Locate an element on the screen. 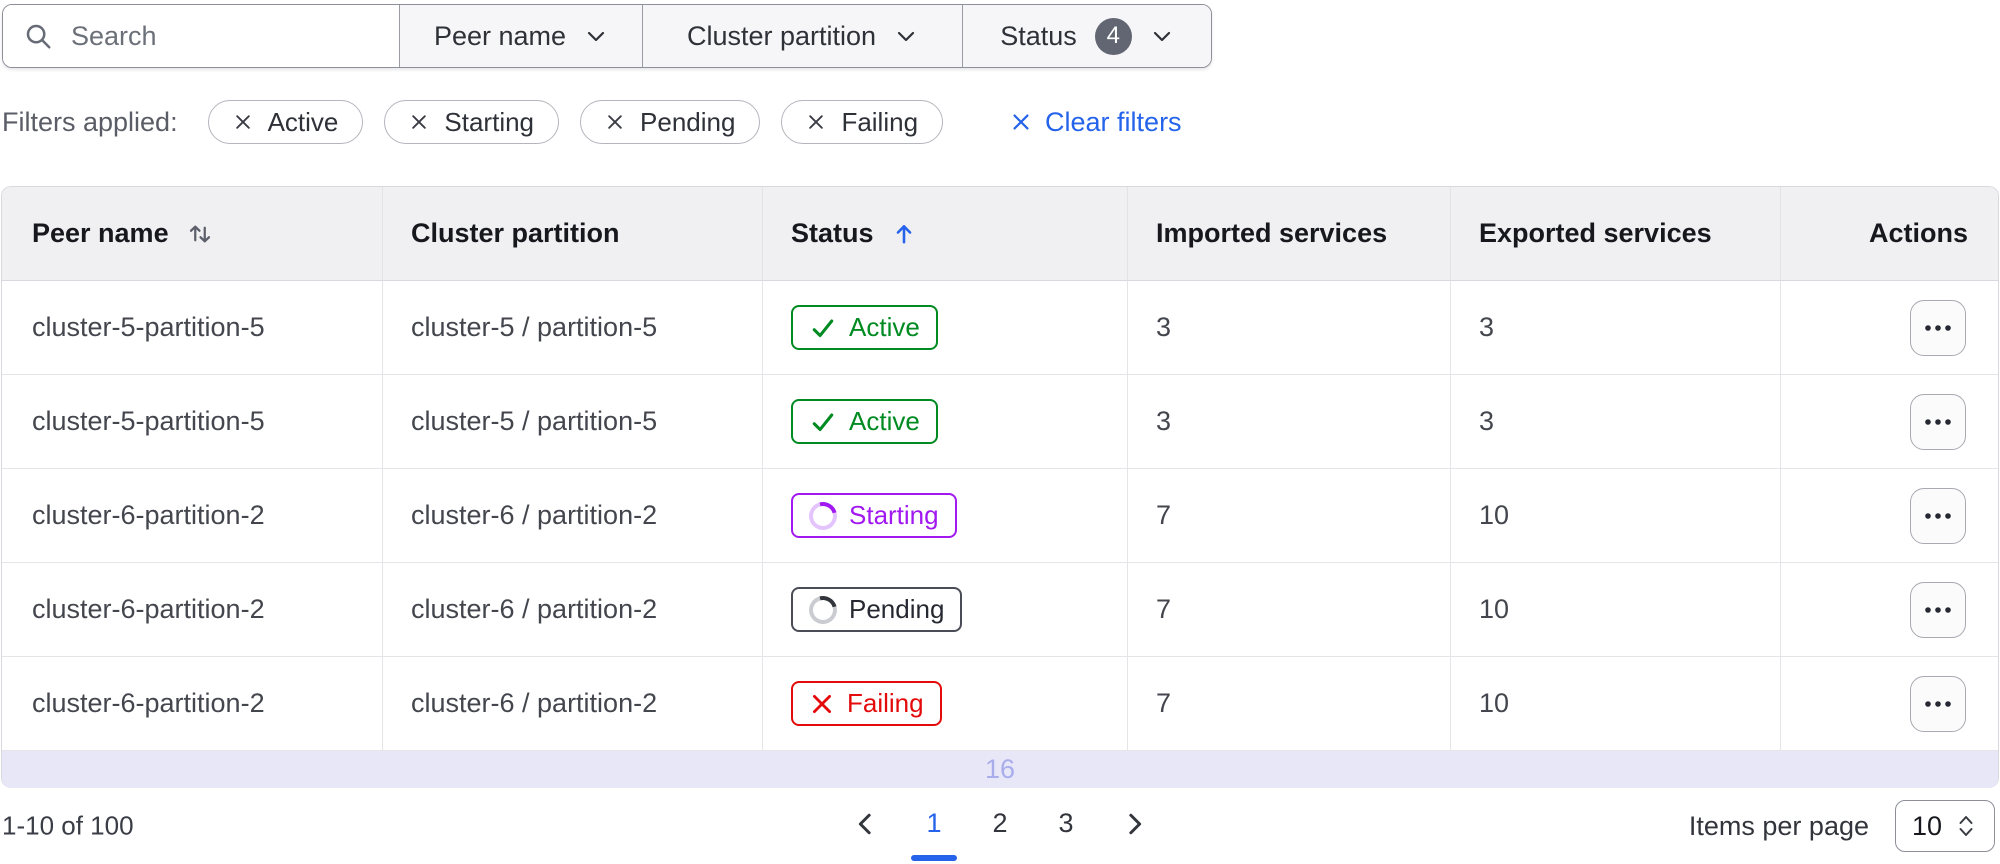 The width and height of the screenshot is (2000, 864). status-badge: Pending is located at coordinates (877, 609).